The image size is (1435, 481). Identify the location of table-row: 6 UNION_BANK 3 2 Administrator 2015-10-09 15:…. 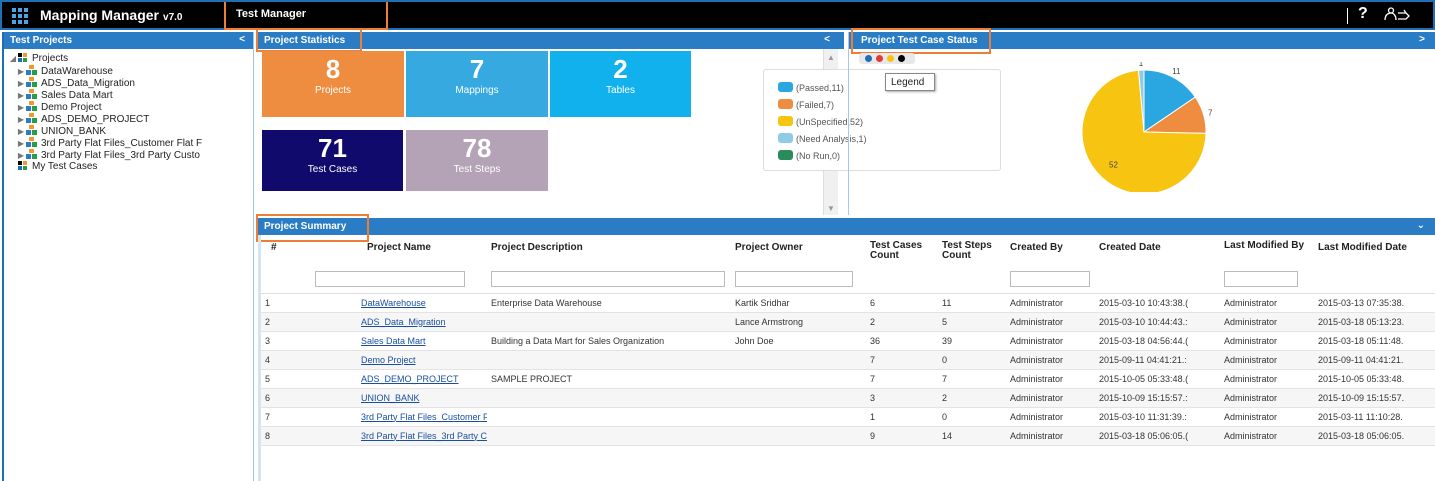
(848, 398).